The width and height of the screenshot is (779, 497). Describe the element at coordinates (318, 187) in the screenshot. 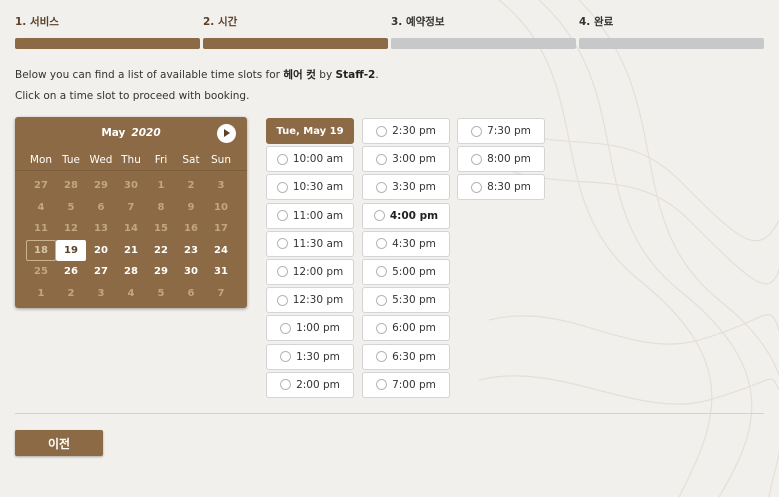

I see `time-slot-label: 10:30 am` at that location.